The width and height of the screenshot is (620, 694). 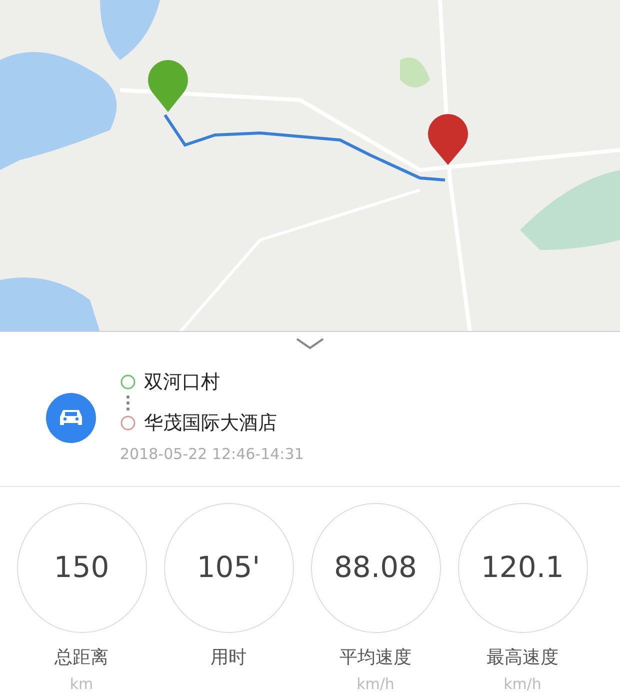 What do you see at coordinates (128, 423) in the screenshot?
I see `end-circle-icon` at bounding box center [128, 423].